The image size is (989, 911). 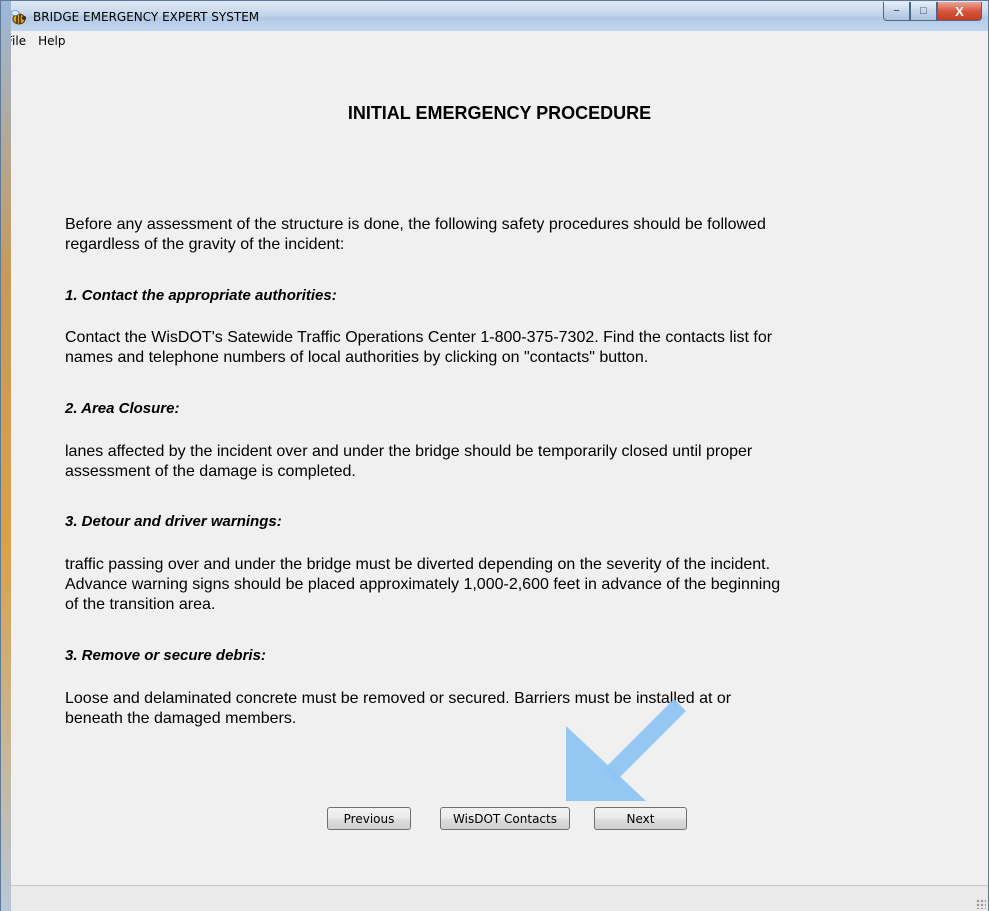 What do you see at coordinates (165, 655) in the screenshot?
I see `section-title-debris: 3. Remove or secure debris:` at bounding box center [165, 655].